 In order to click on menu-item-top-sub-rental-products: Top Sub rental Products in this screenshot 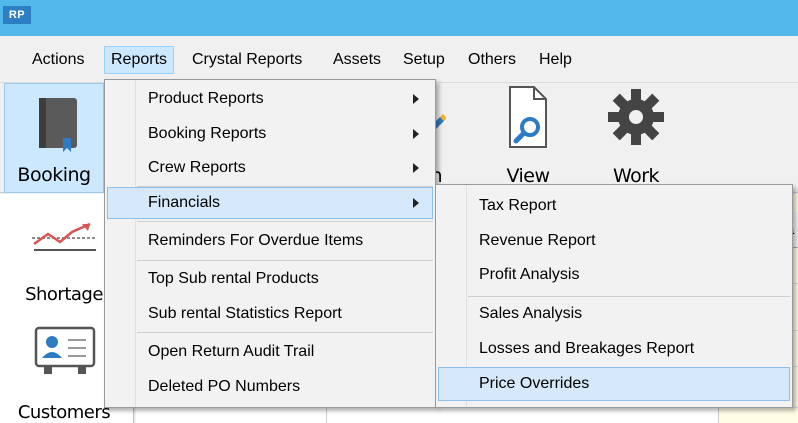, I will do `click(270, 279)`.